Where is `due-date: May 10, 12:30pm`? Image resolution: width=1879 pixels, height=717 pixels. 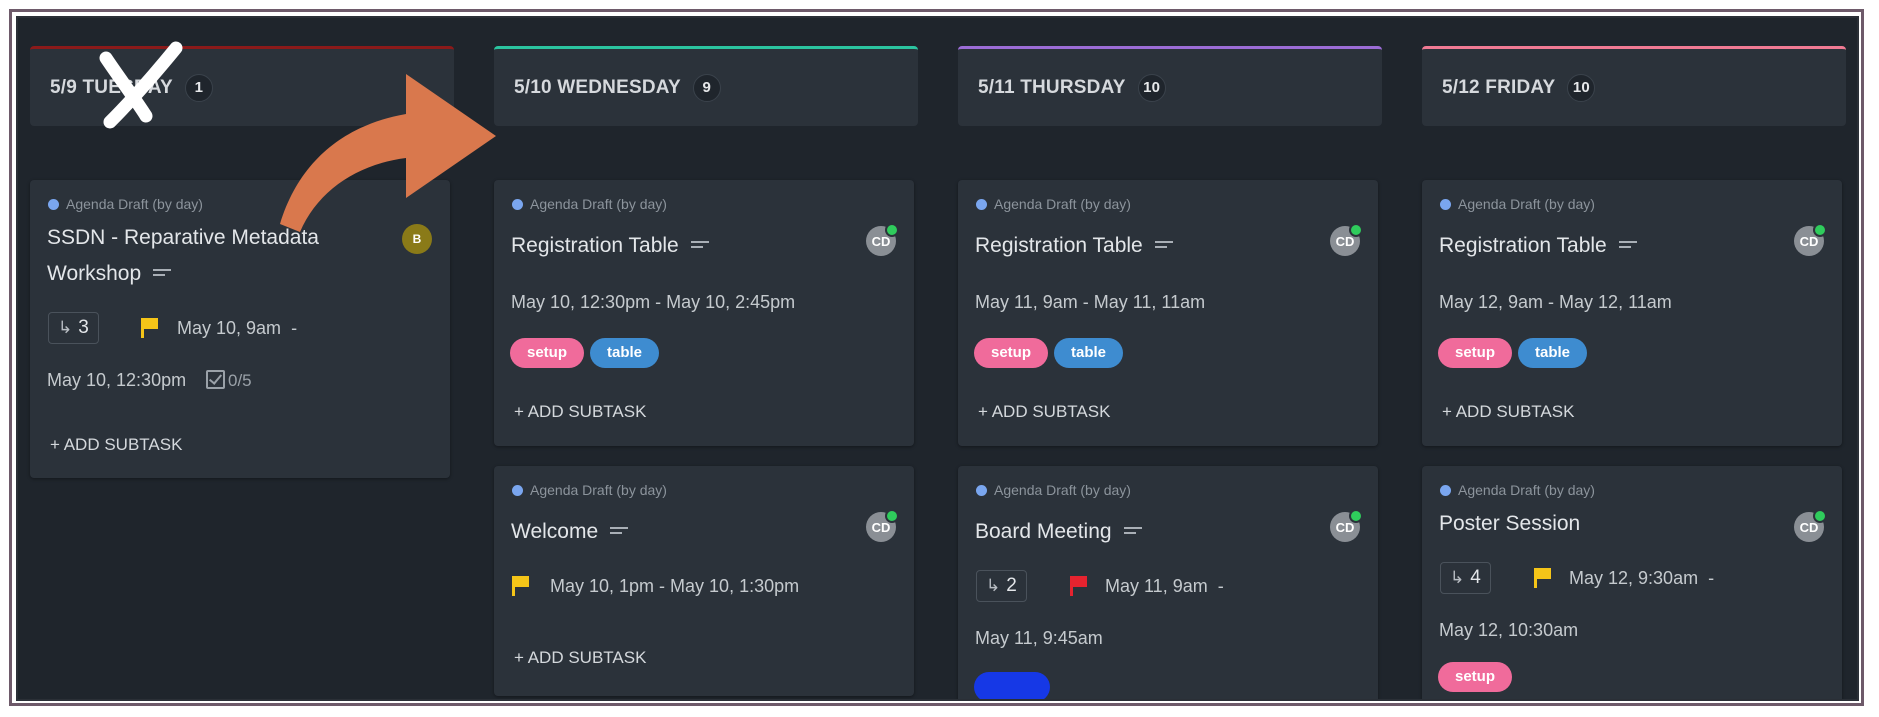
due-date: May 10, 12:30pm is located at coordinates (116, 380).